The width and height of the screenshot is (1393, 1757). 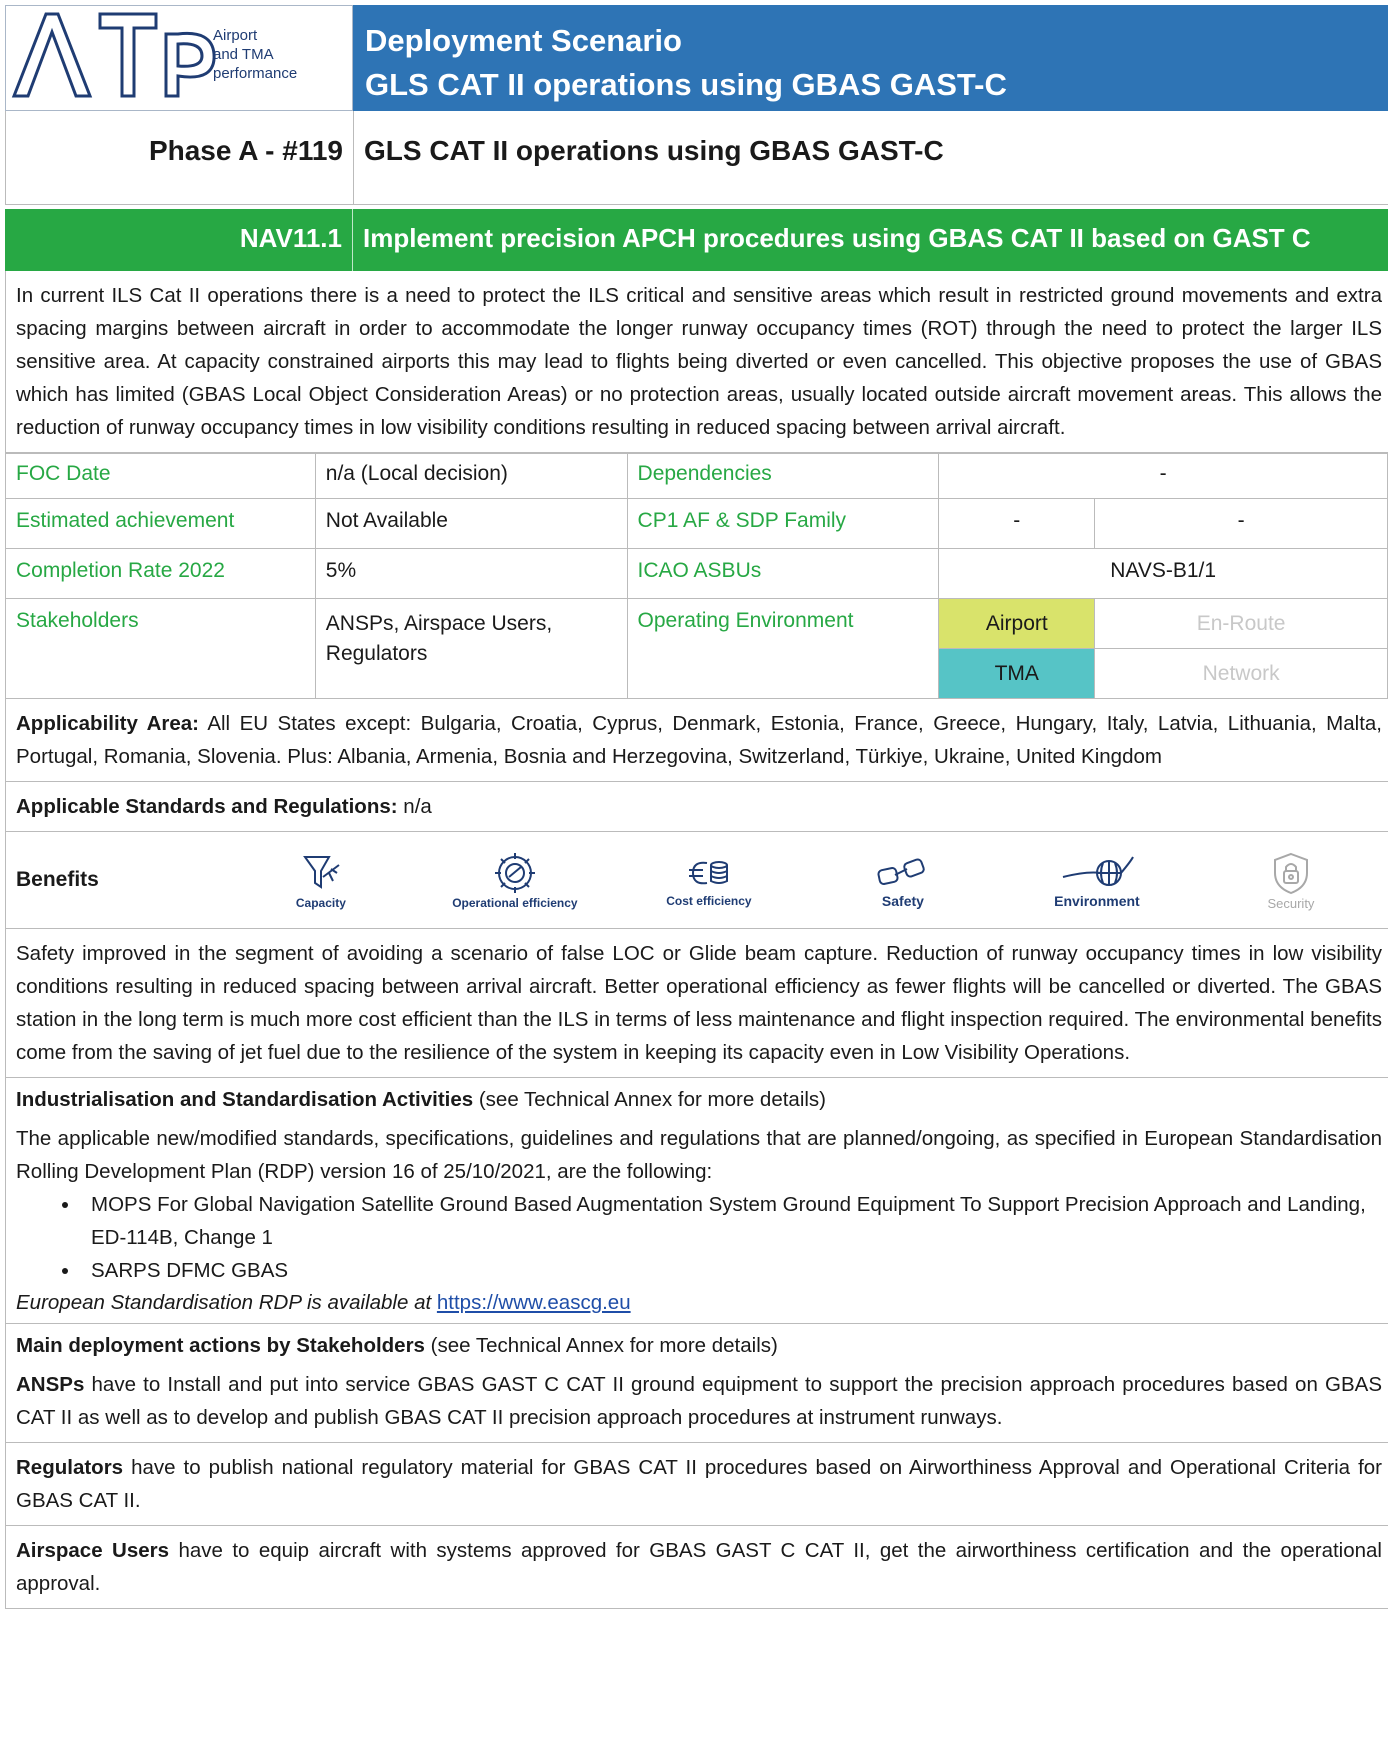 What do you see at coordinates (255, 73) in the screenshot?
I see `logo-line3: performance` at bounding box center [255, 73].